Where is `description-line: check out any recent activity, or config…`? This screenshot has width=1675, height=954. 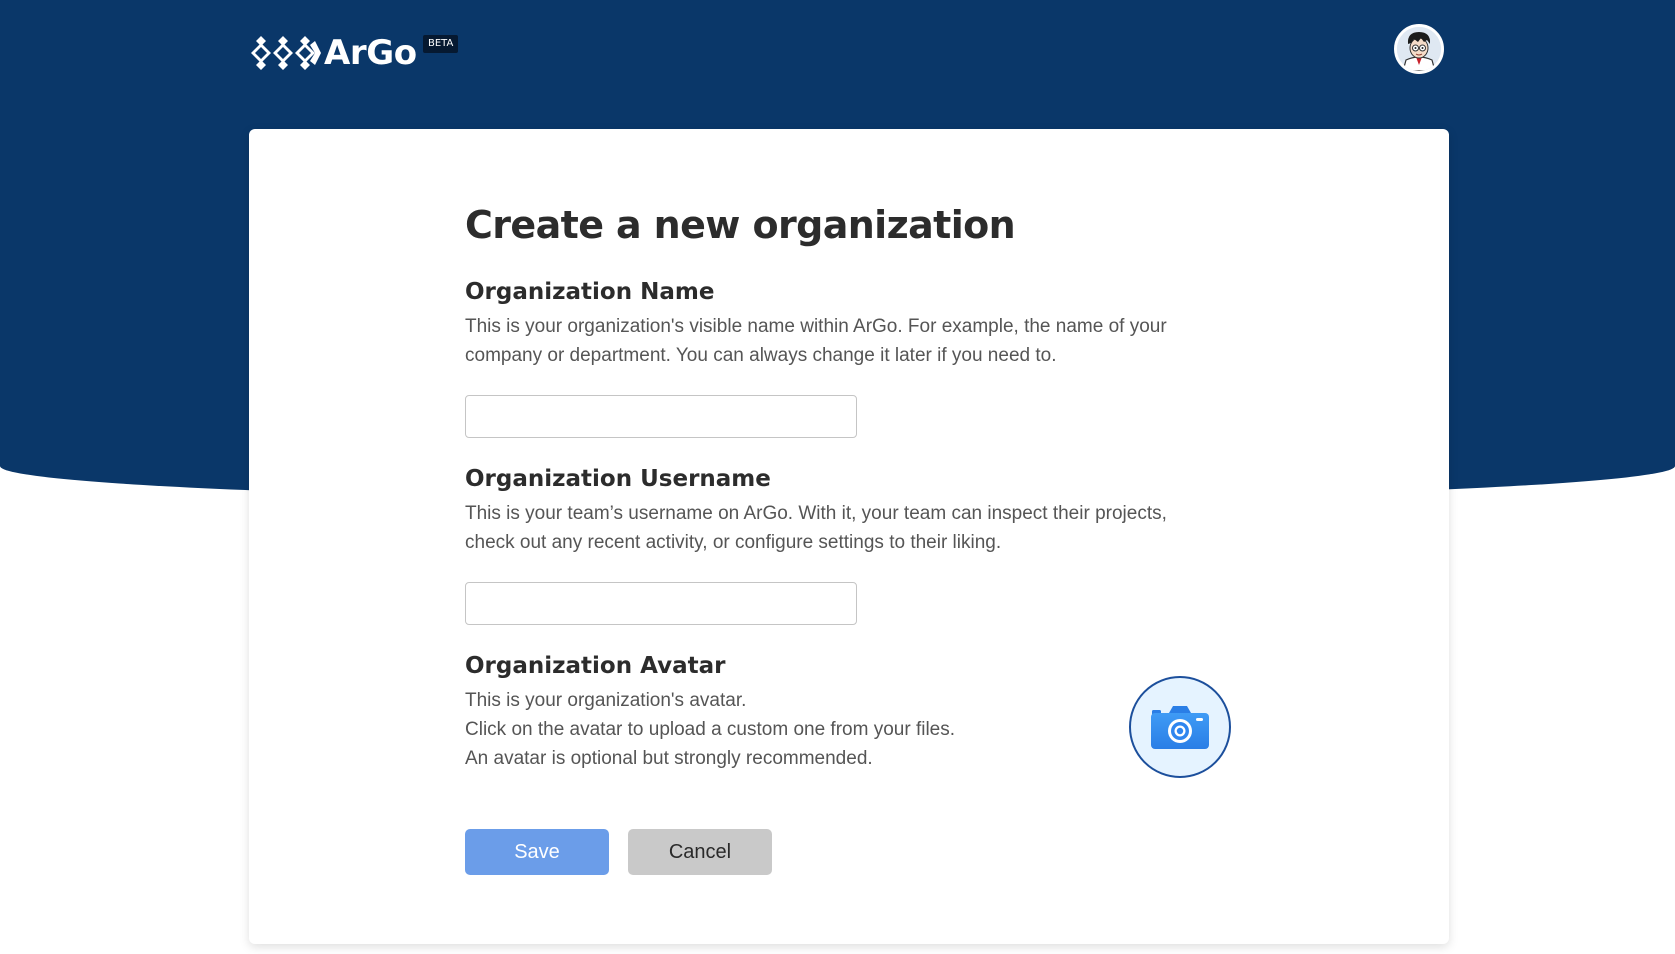
description-line: check out any recent activity, or config… is located at coordinates (733, 542).